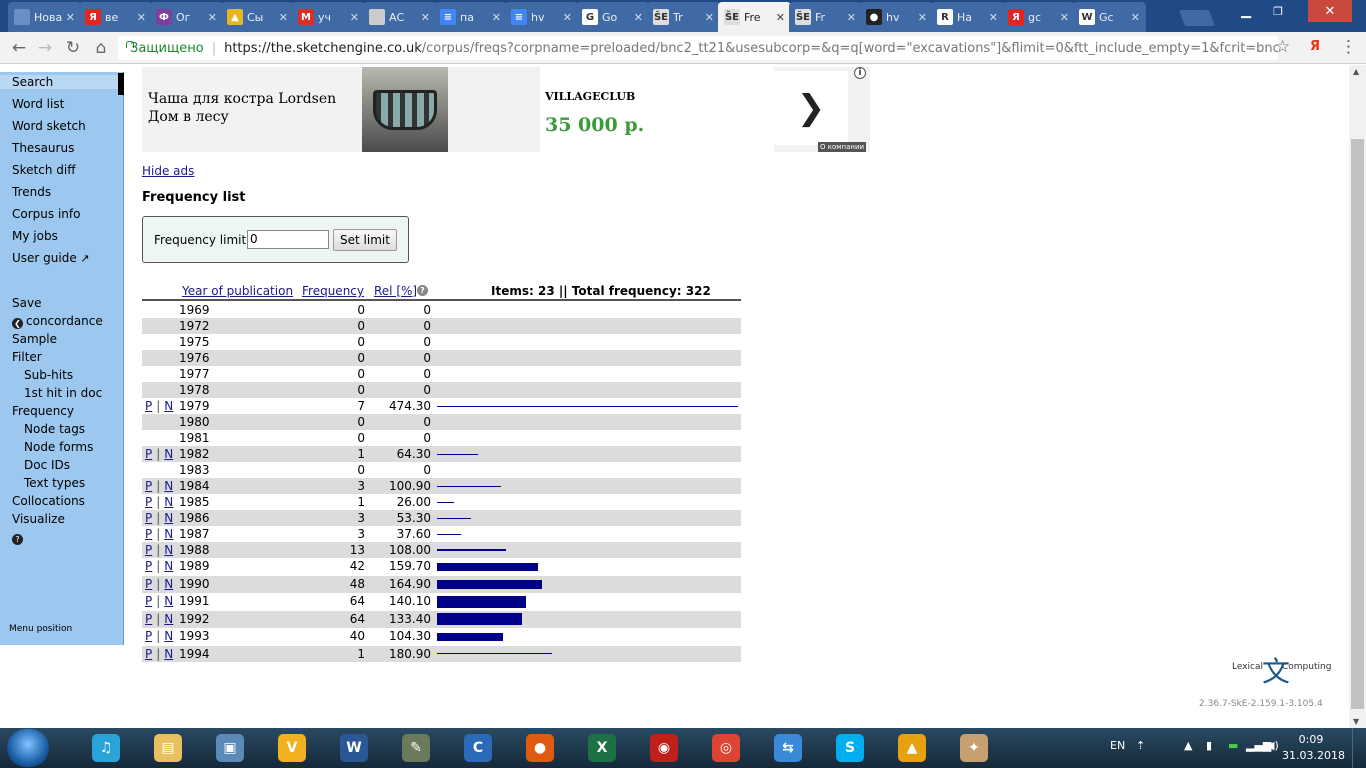 The image size is (1366, 768). What do you see at coordinates (354, 748) in the screenshot?
I see `taskbar-app: W` at bounding box center [354, 748].